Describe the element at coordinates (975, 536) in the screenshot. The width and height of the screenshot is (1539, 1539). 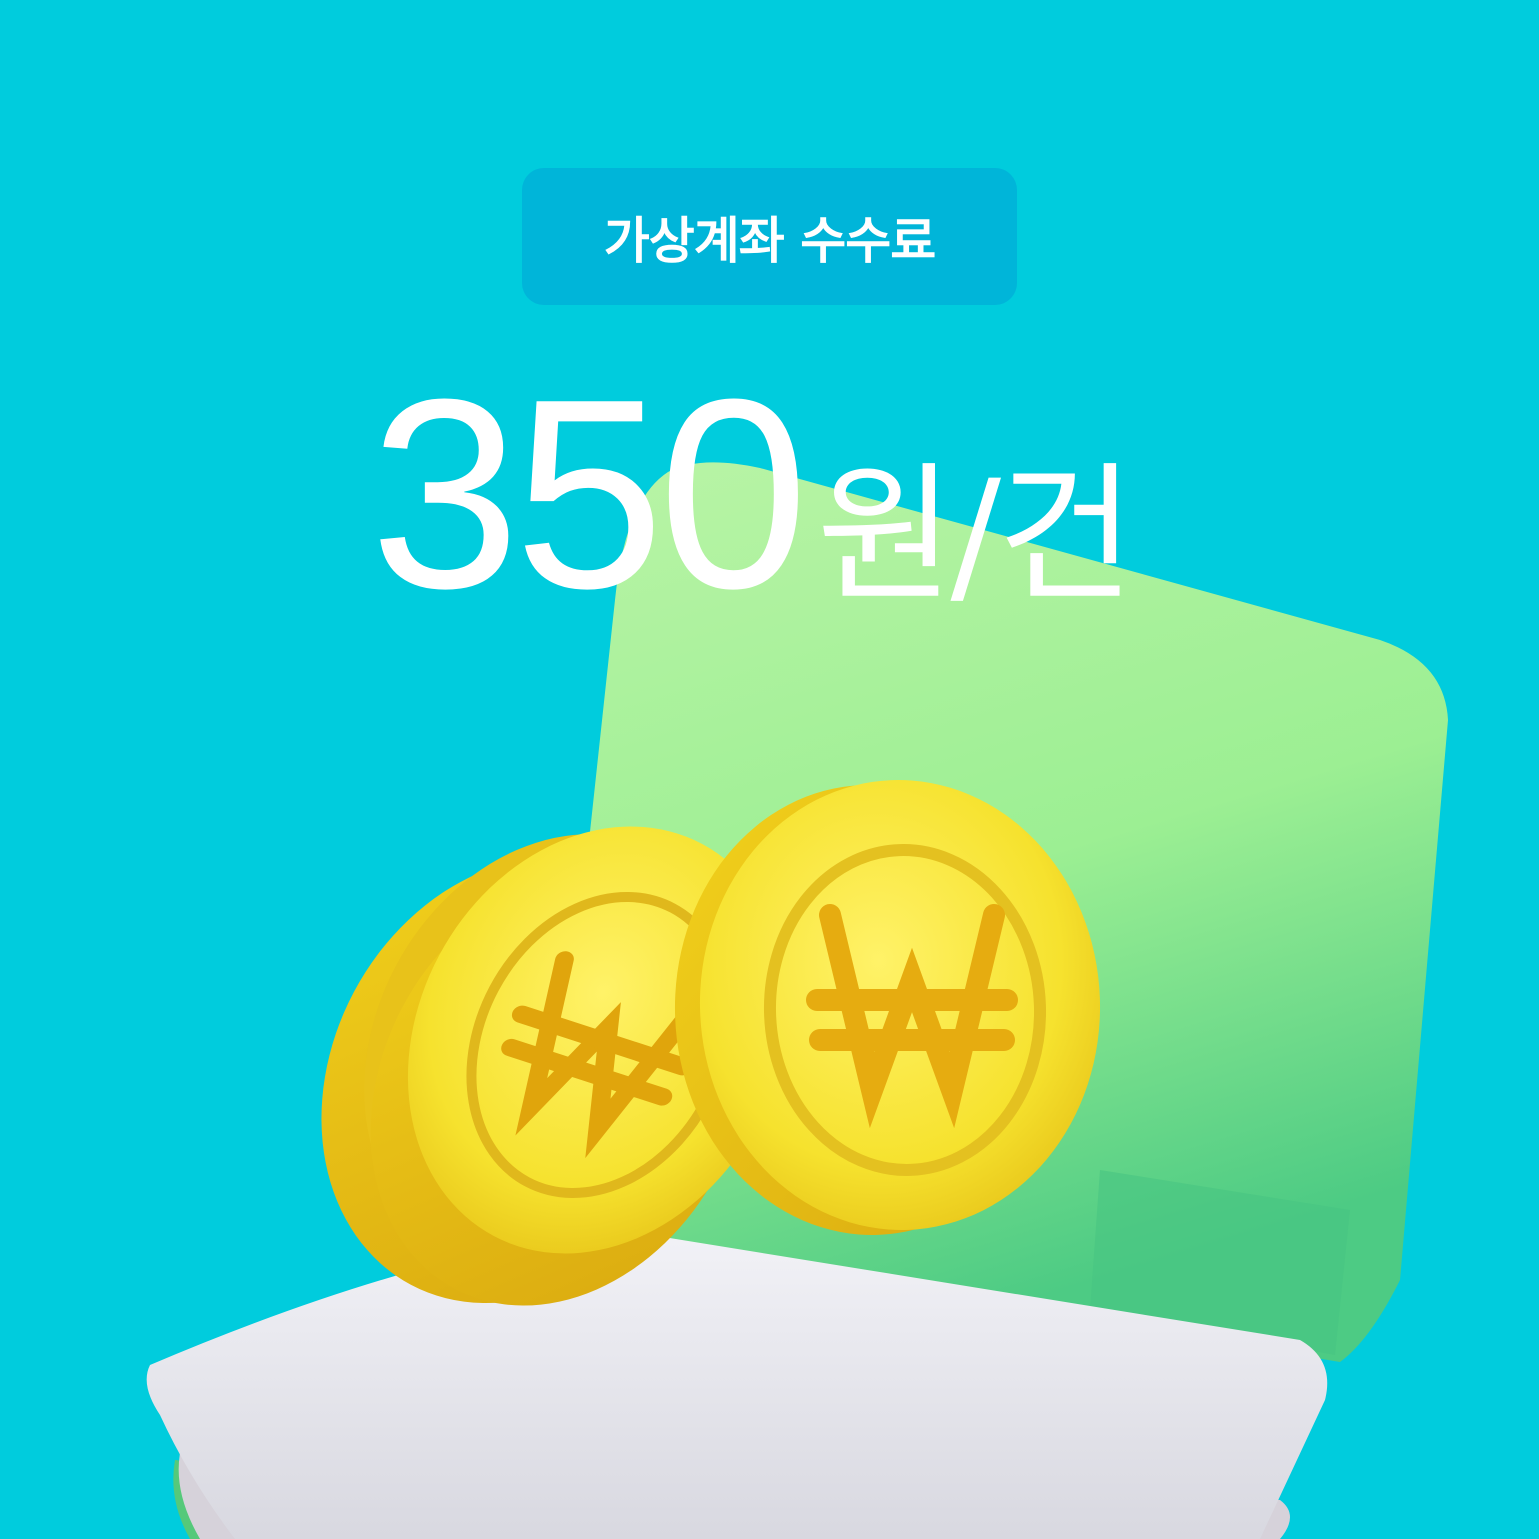
I see `fee-unit: 원/건` at that location.